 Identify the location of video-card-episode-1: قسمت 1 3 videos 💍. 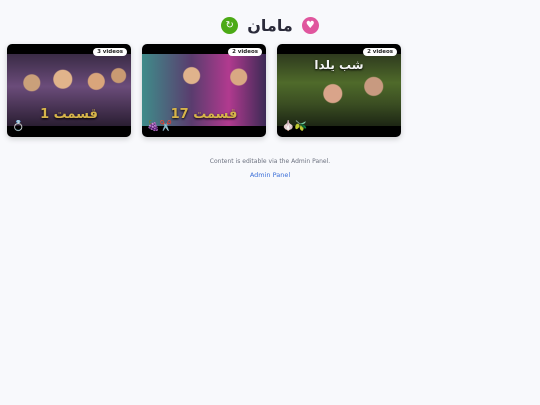
(69, 90).